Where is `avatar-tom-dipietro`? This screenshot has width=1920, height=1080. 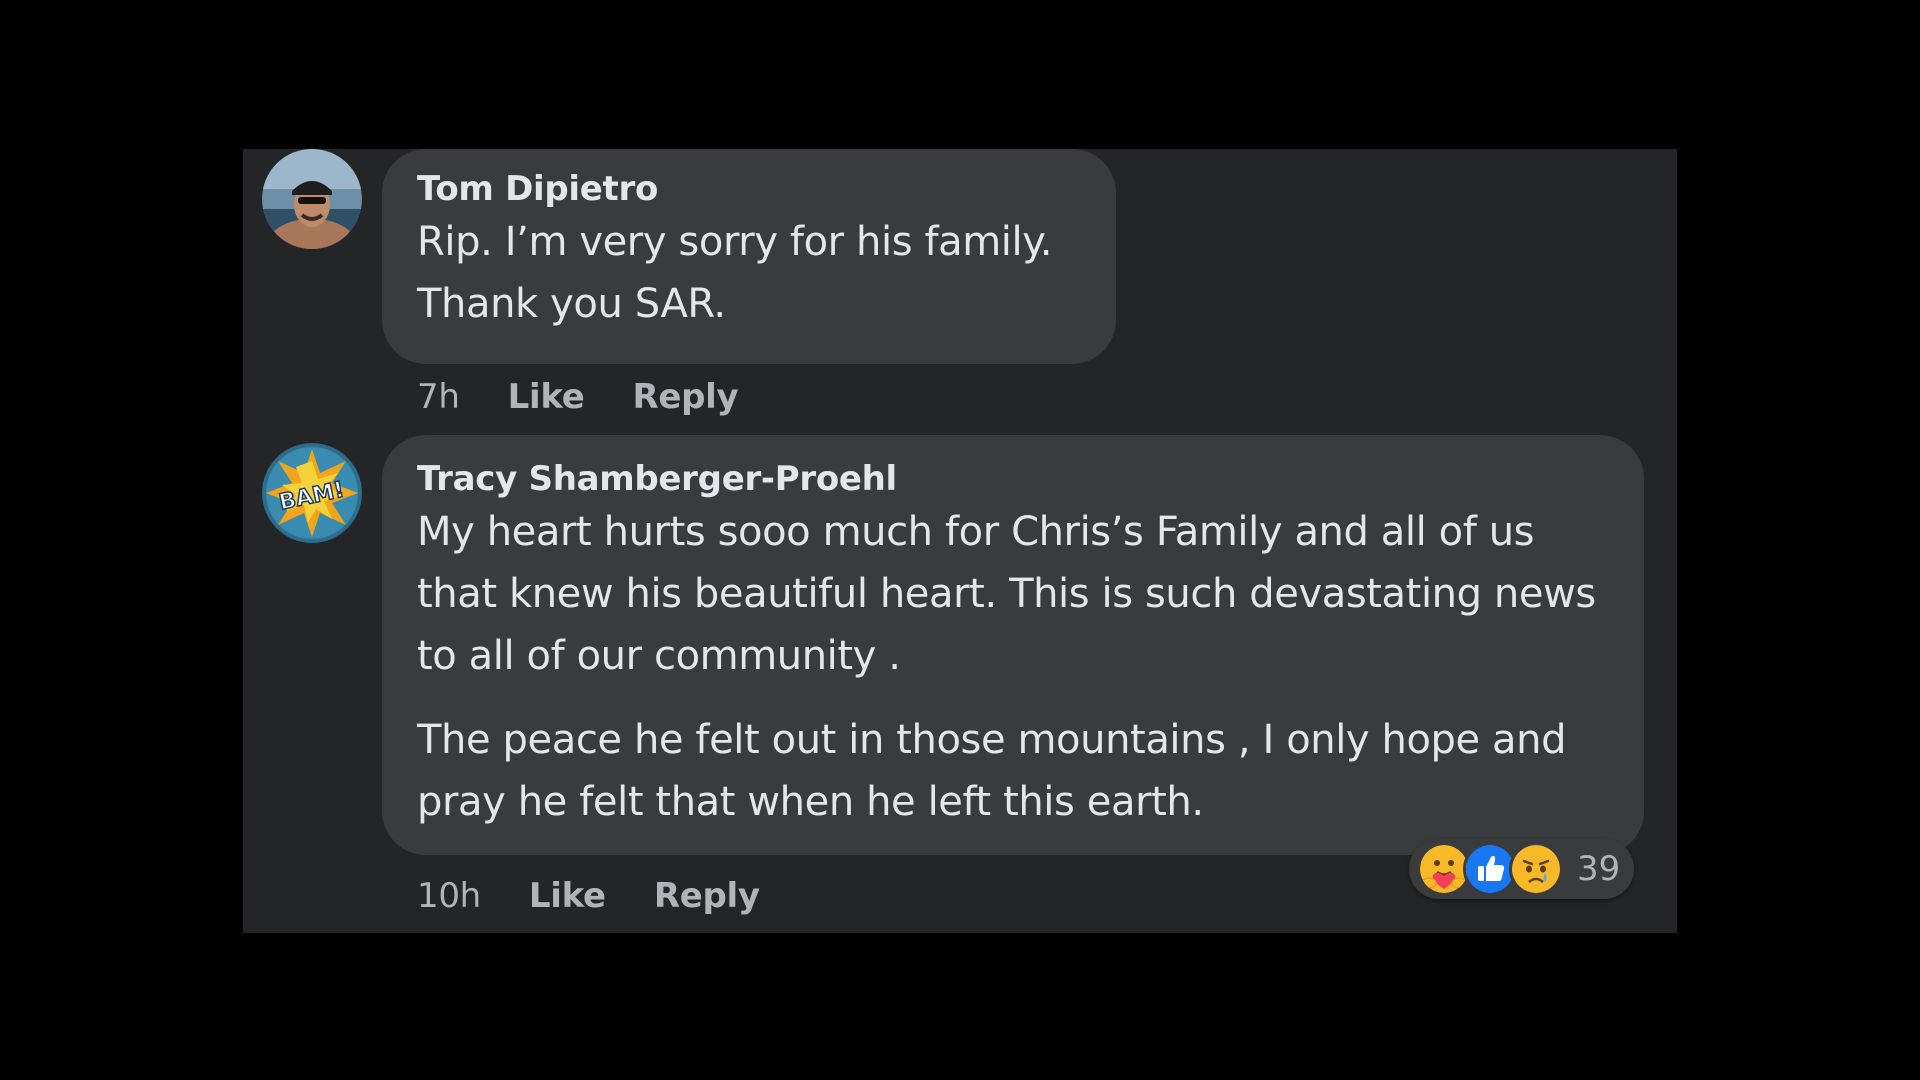
avatar-tom-dipietro is located at coordinates (312, 199).